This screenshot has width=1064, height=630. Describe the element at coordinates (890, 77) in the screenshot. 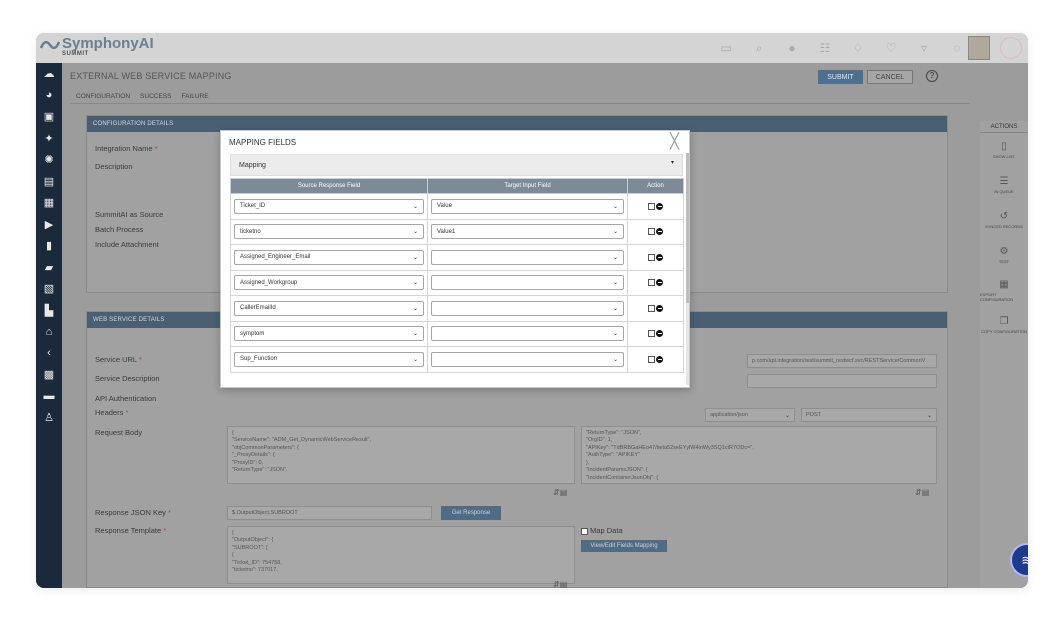

I see `cancel-button: CANCEL` at that location.